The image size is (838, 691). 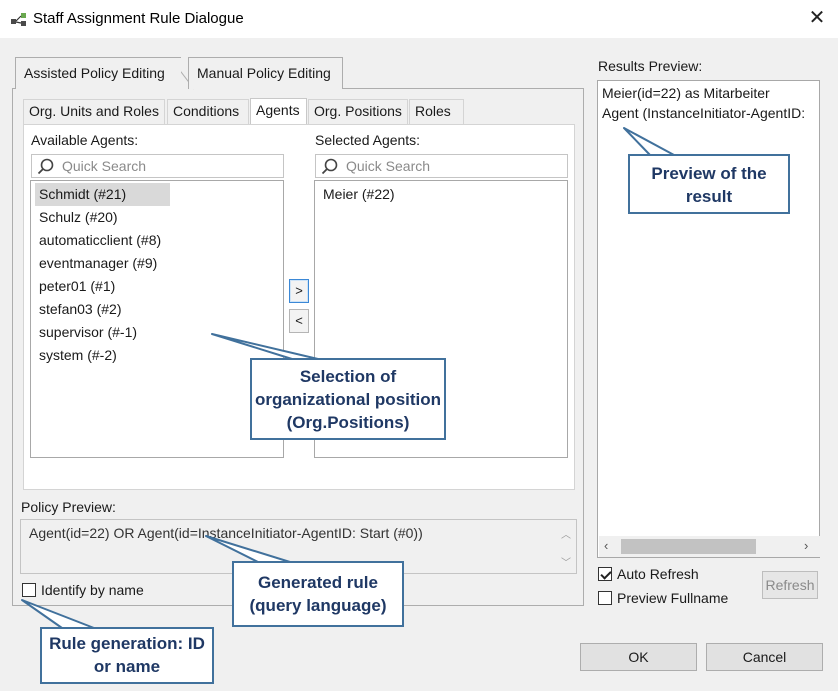 I want to click on callout-preview: Preview of the result, so click(x=709, y=184).